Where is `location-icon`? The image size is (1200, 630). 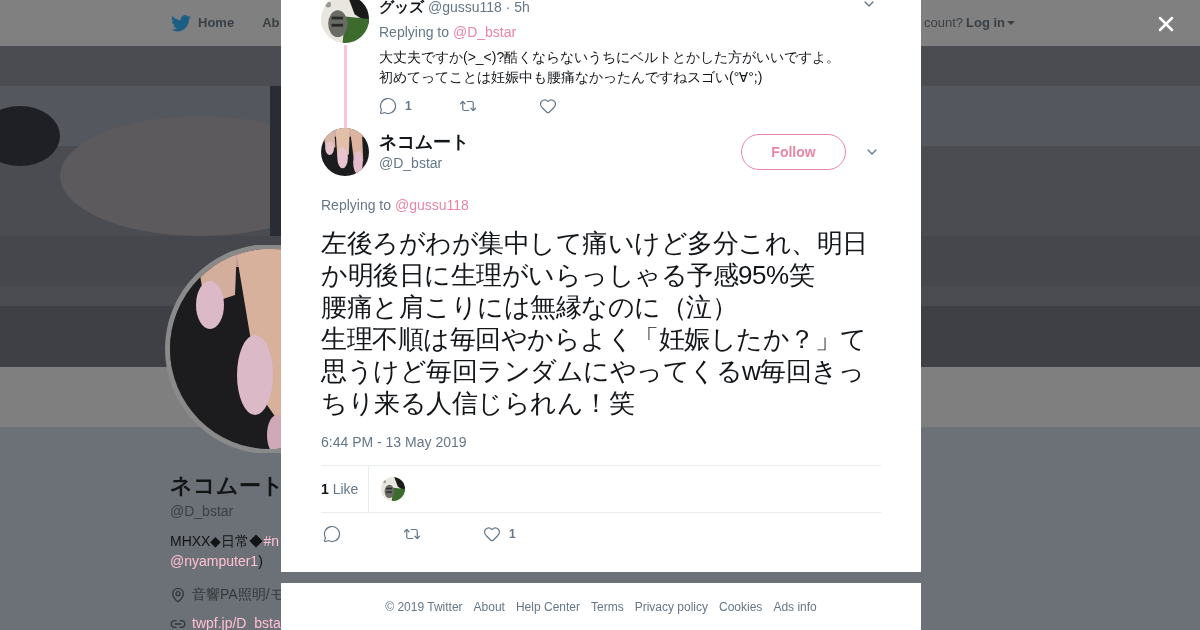
location-icon is located at coordinates (178, 594).